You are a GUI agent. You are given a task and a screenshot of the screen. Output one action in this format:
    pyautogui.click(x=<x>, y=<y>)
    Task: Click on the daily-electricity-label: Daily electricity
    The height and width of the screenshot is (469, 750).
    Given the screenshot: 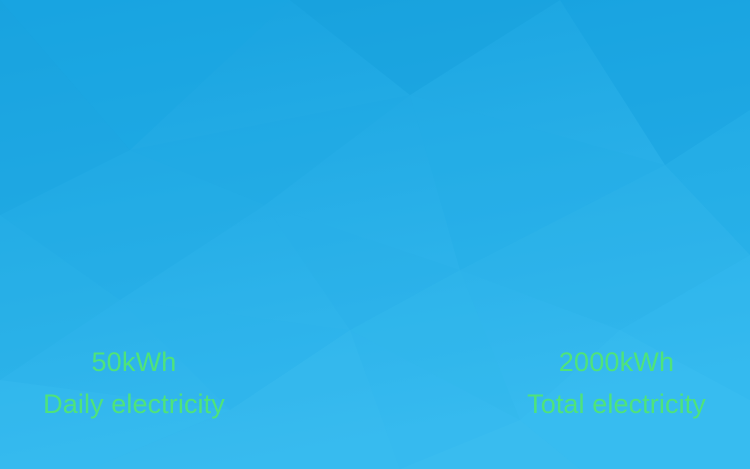 What is the action you would take?
    pyautogui.click(x=134, y=404)
    